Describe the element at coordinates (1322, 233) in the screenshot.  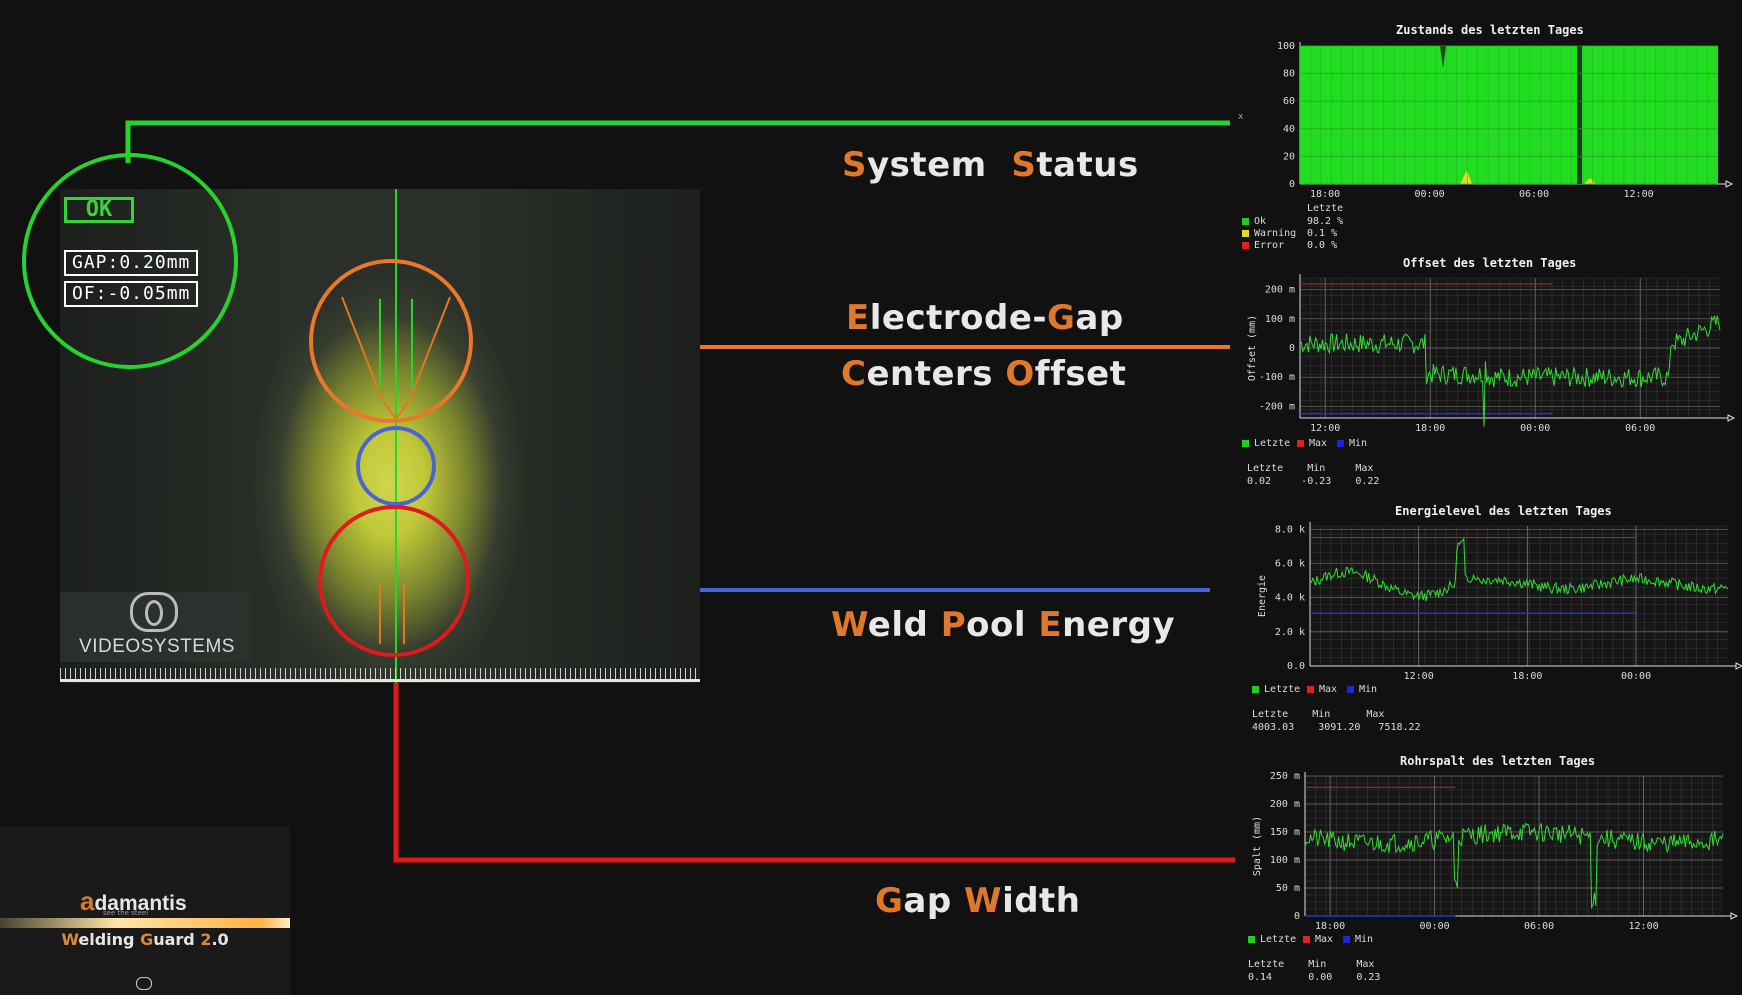
I see `legend-value: 0.1 %` at that location.